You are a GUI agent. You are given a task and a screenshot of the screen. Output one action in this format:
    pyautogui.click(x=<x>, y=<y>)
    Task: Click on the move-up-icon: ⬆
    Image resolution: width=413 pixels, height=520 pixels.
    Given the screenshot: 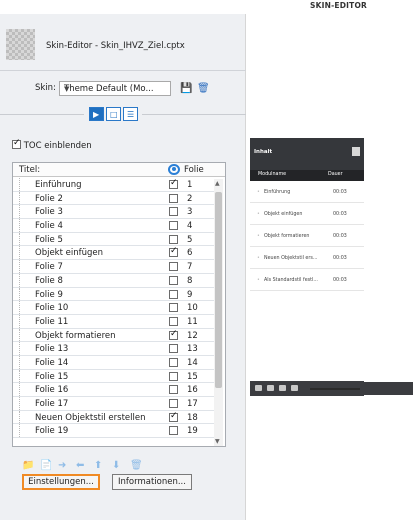 What is the action you would take?
    pyautogui.click(x=98, y=465)
    